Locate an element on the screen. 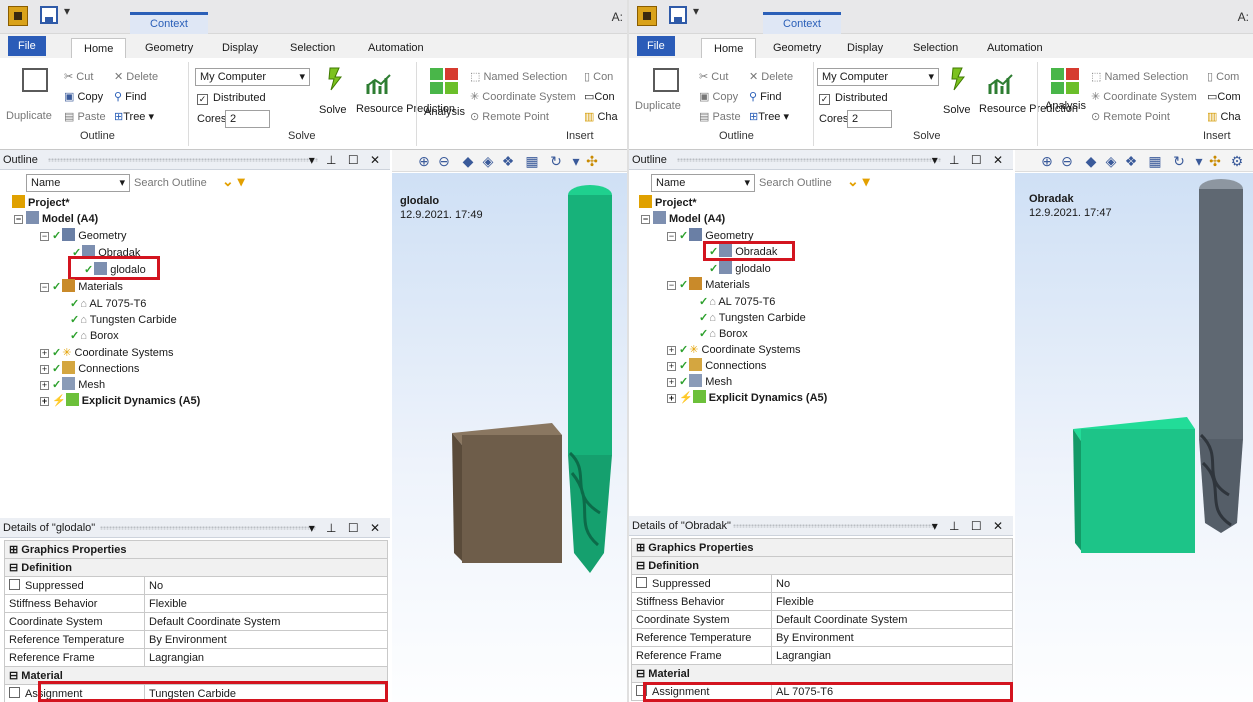  delete-button: ✕ Delete is located at coordinates (771, 76).